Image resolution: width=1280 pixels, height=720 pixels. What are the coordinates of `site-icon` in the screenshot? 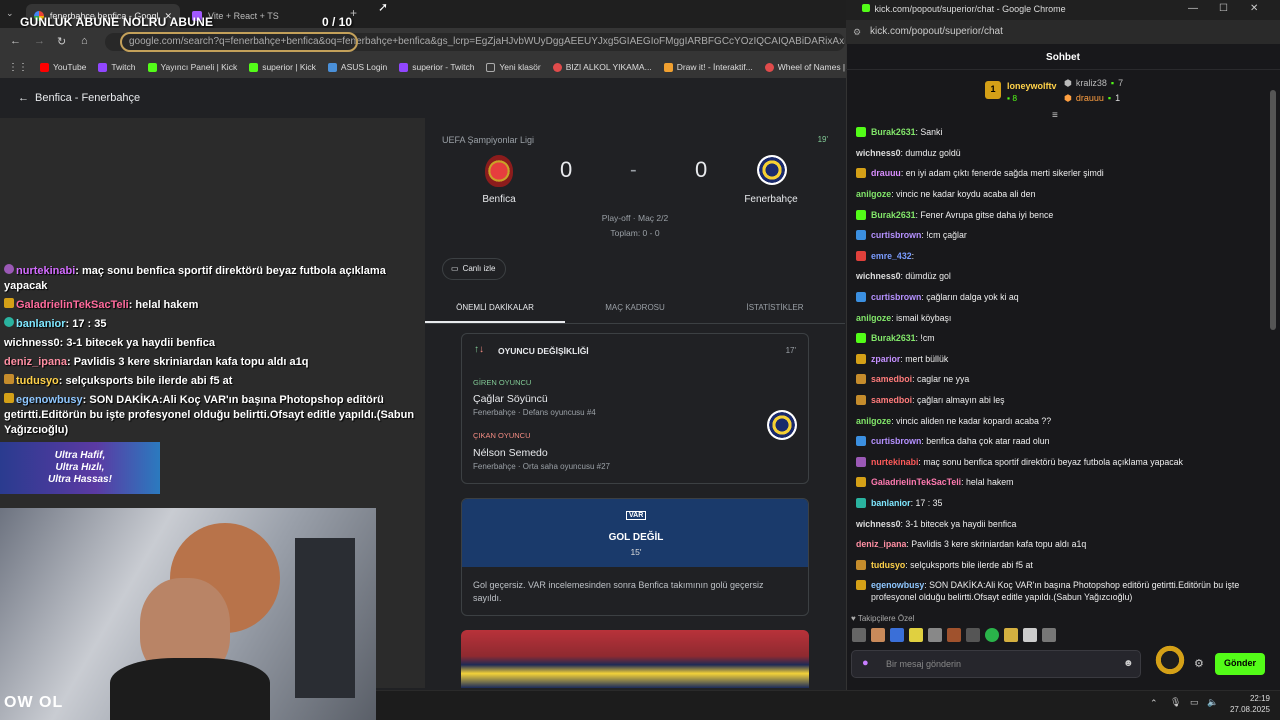 It's located at (557, 67).